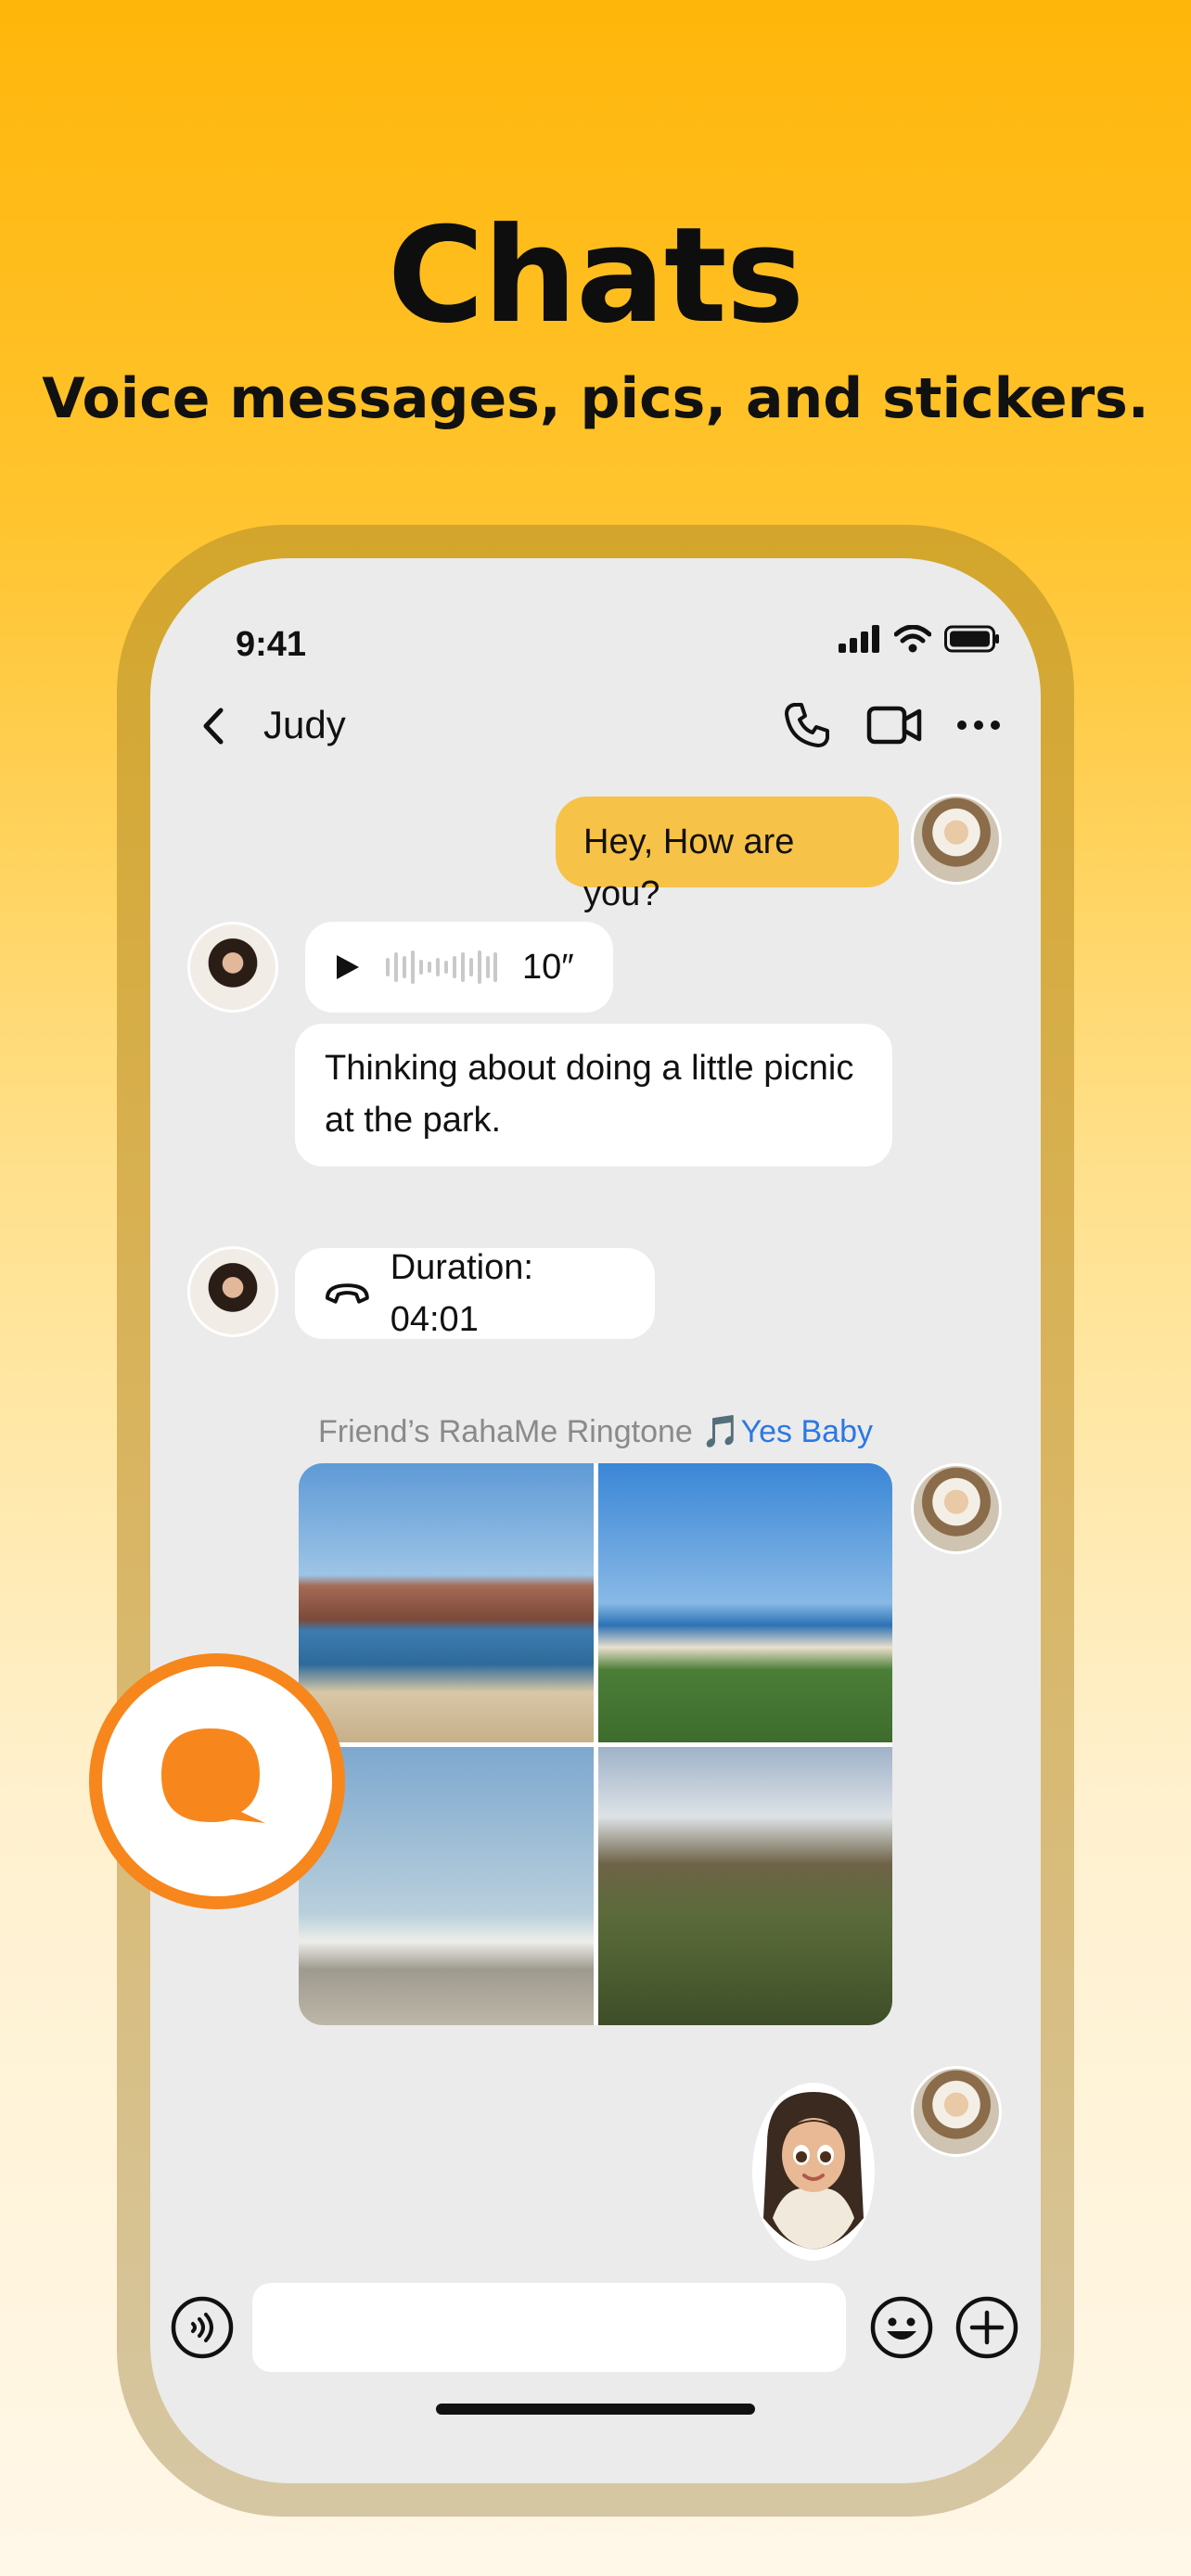 This screenshot has height=2576, width=1191. Describe the element at coordinates (595, 726) in the screenshot. I see `chat-header: Judy` at that location.